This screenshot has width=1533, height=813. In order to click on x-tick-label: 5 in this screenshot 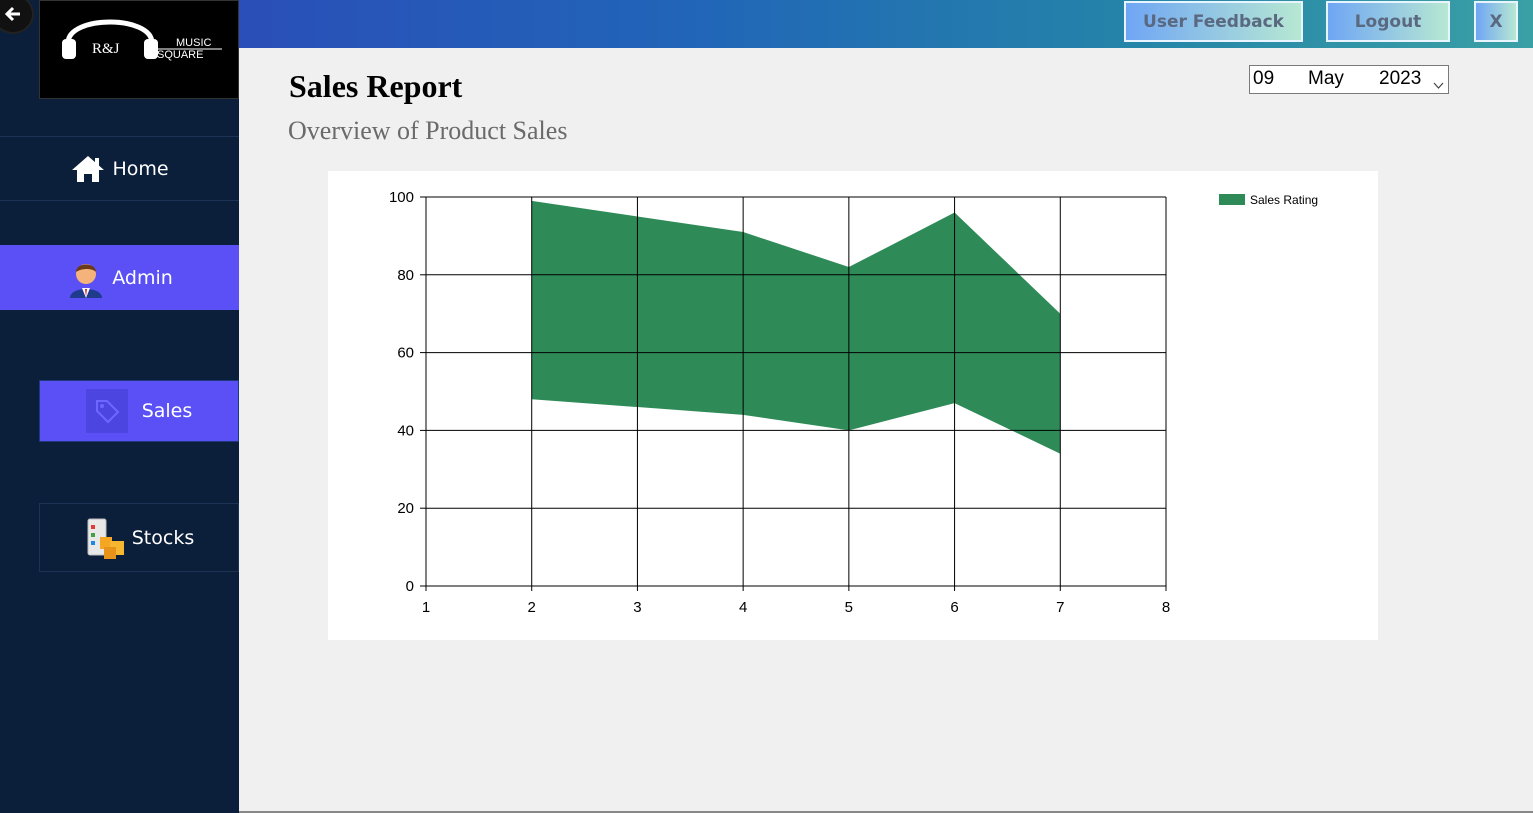, I will do `click(849, 607)`.